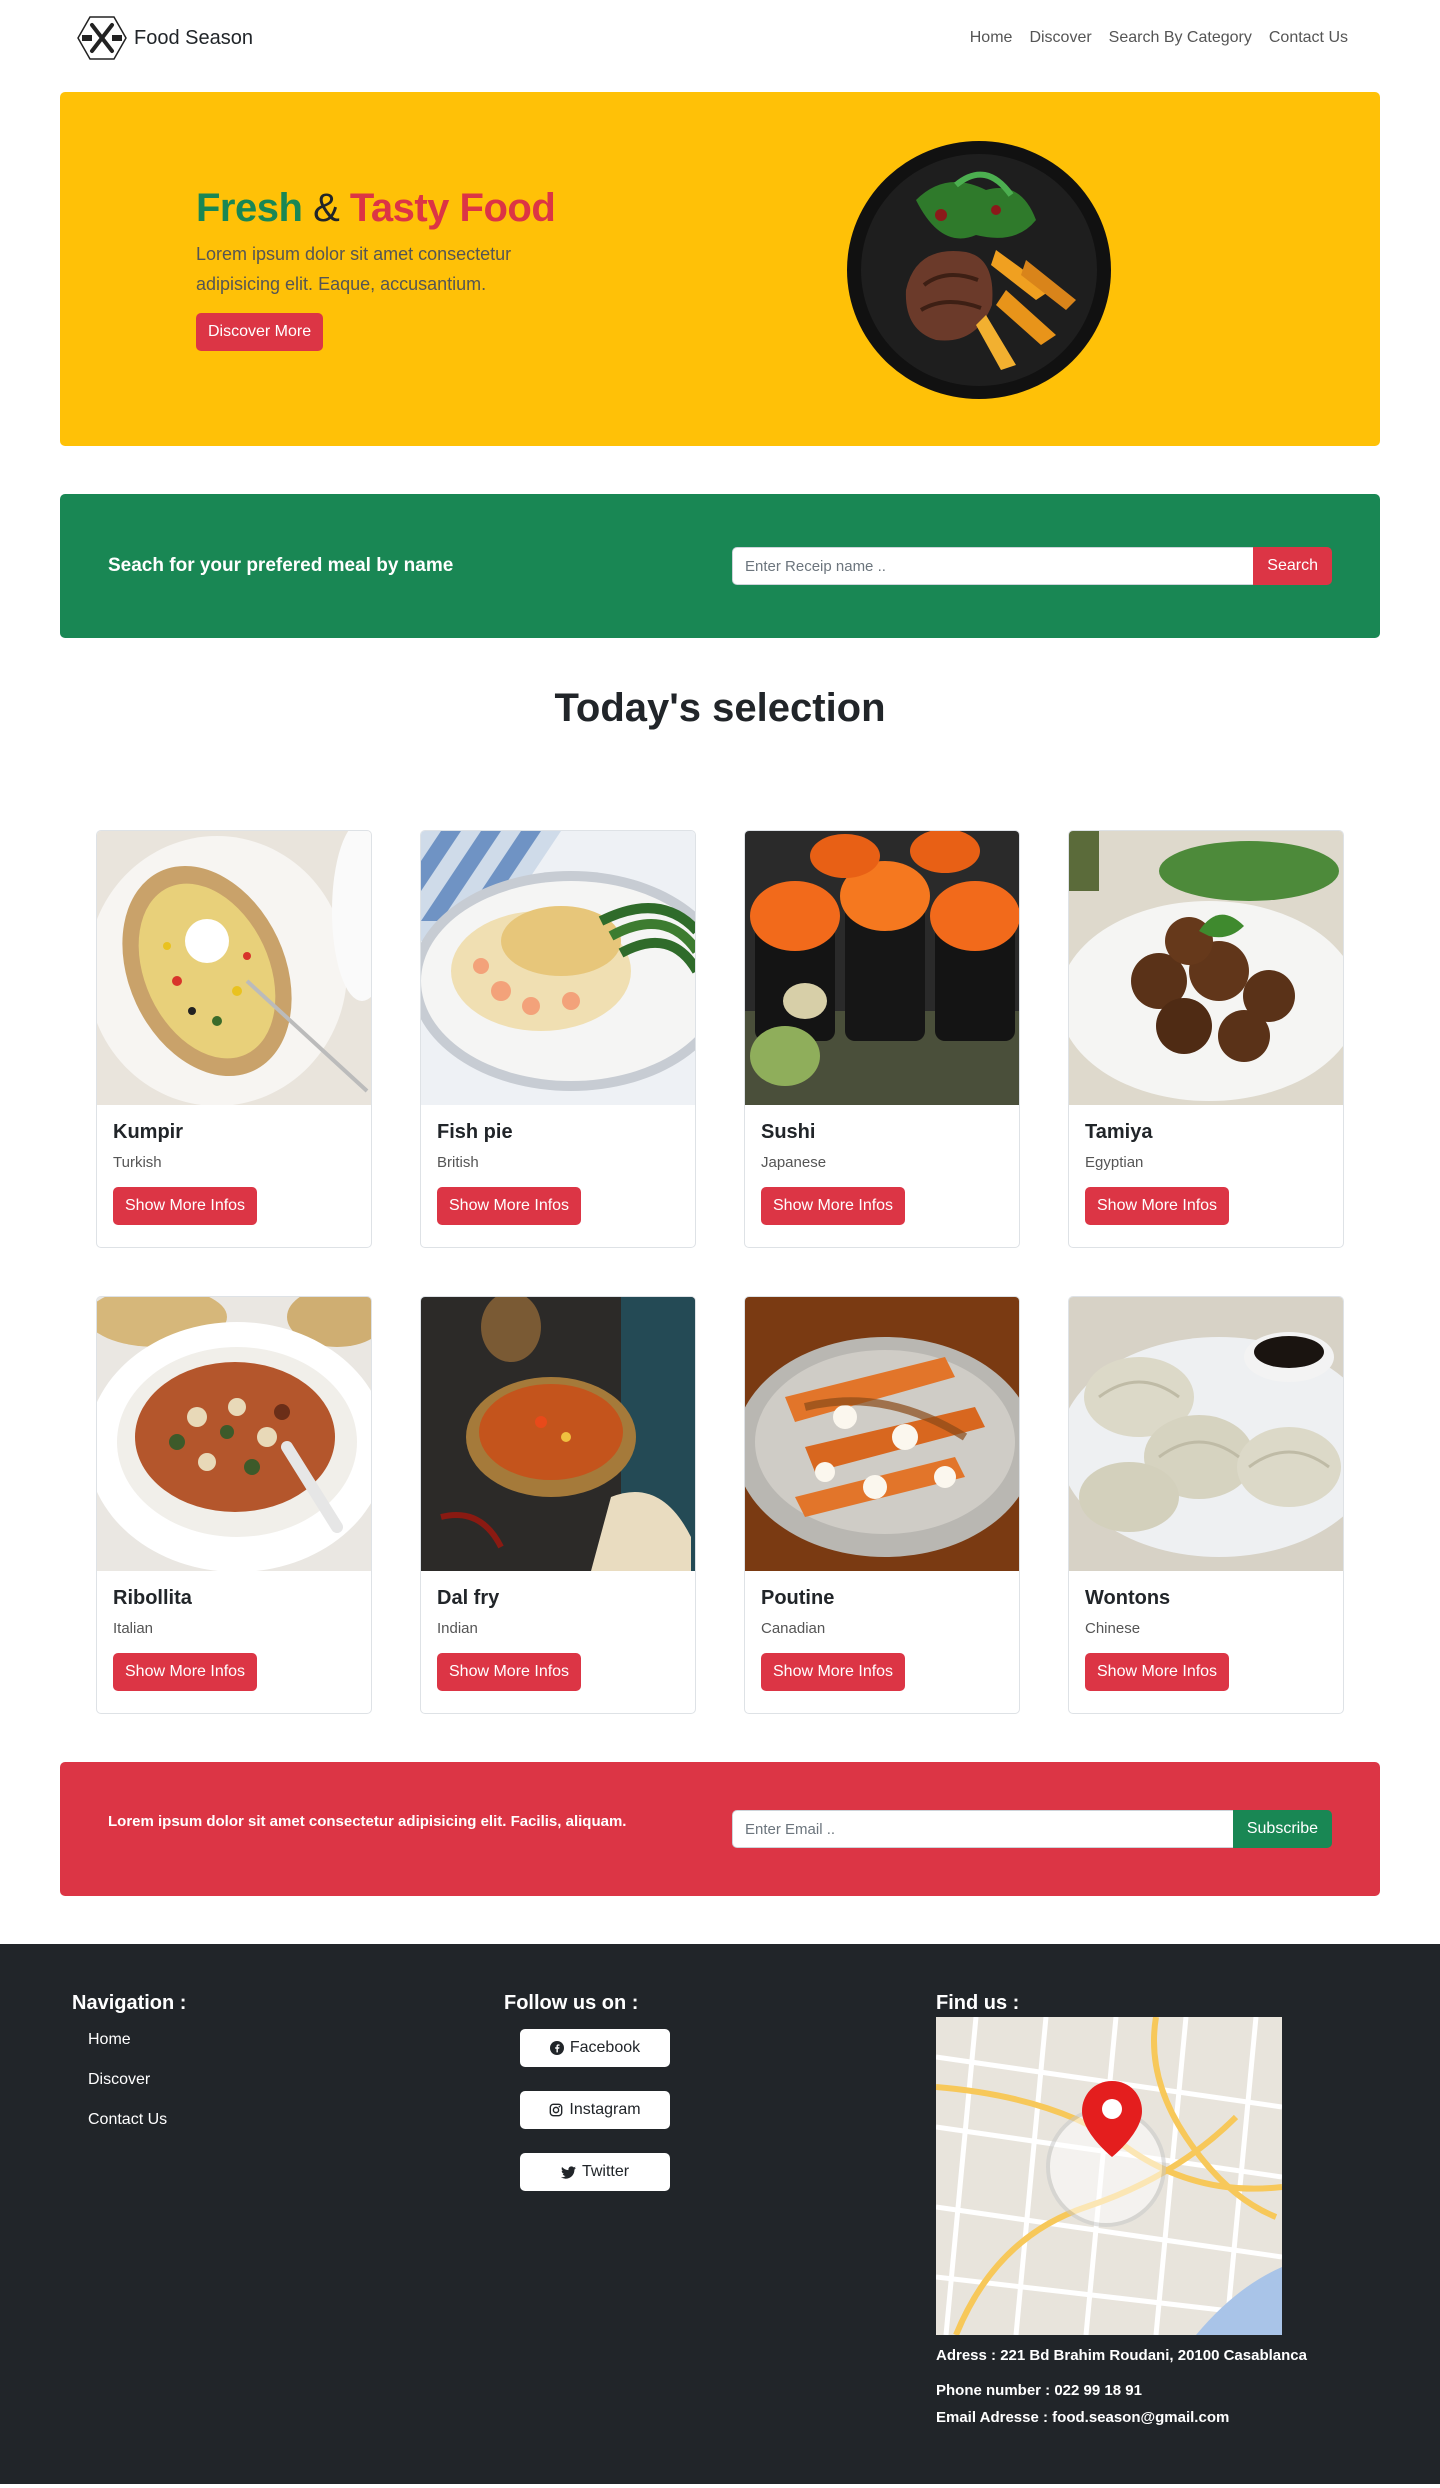 The width and height of the screenshot is (1440, 2488). What do you see at coordinates (137, 2120) in the screenshot?
I see `footer-link-contact-us: Contact Us` at bounding box center [137, 2120].